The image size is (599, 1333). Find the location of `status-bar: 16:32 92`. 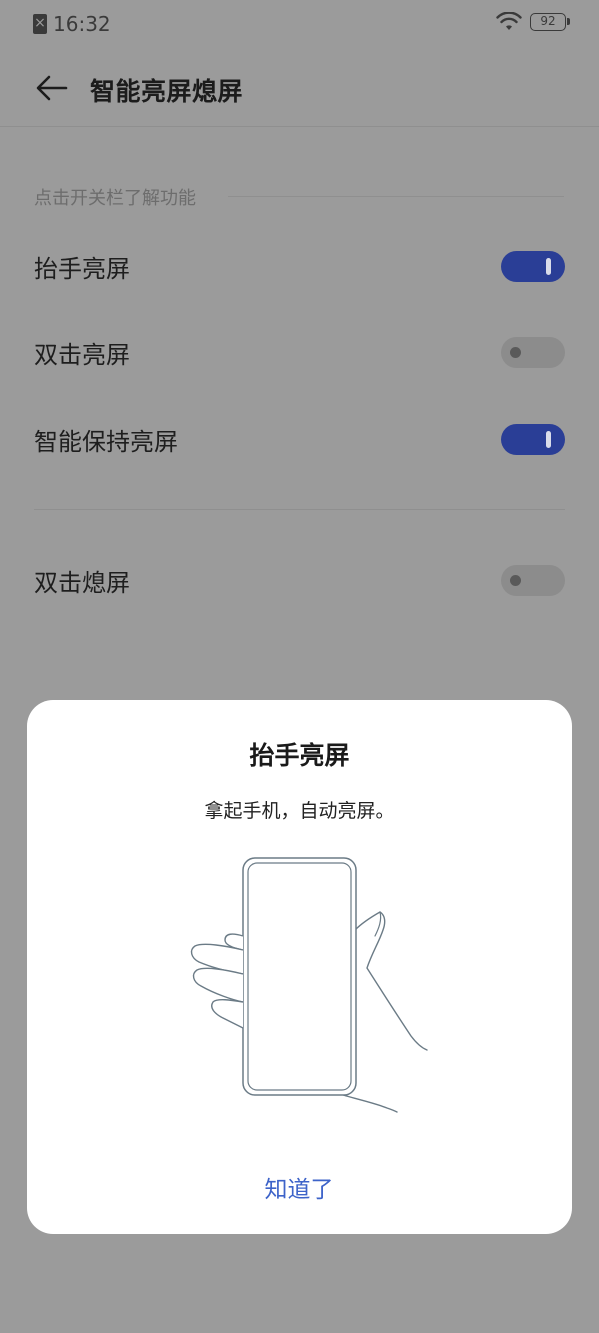

status-bar: 16:32 92 is located at coordinates (299, 24).